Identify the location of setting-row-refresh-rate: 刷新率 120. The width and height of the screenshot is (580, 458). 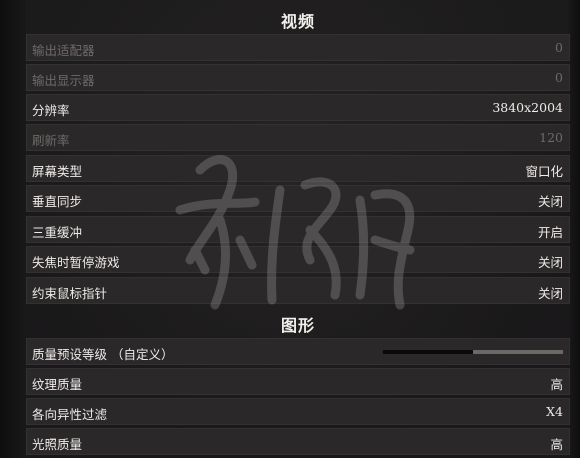
(298, 137).